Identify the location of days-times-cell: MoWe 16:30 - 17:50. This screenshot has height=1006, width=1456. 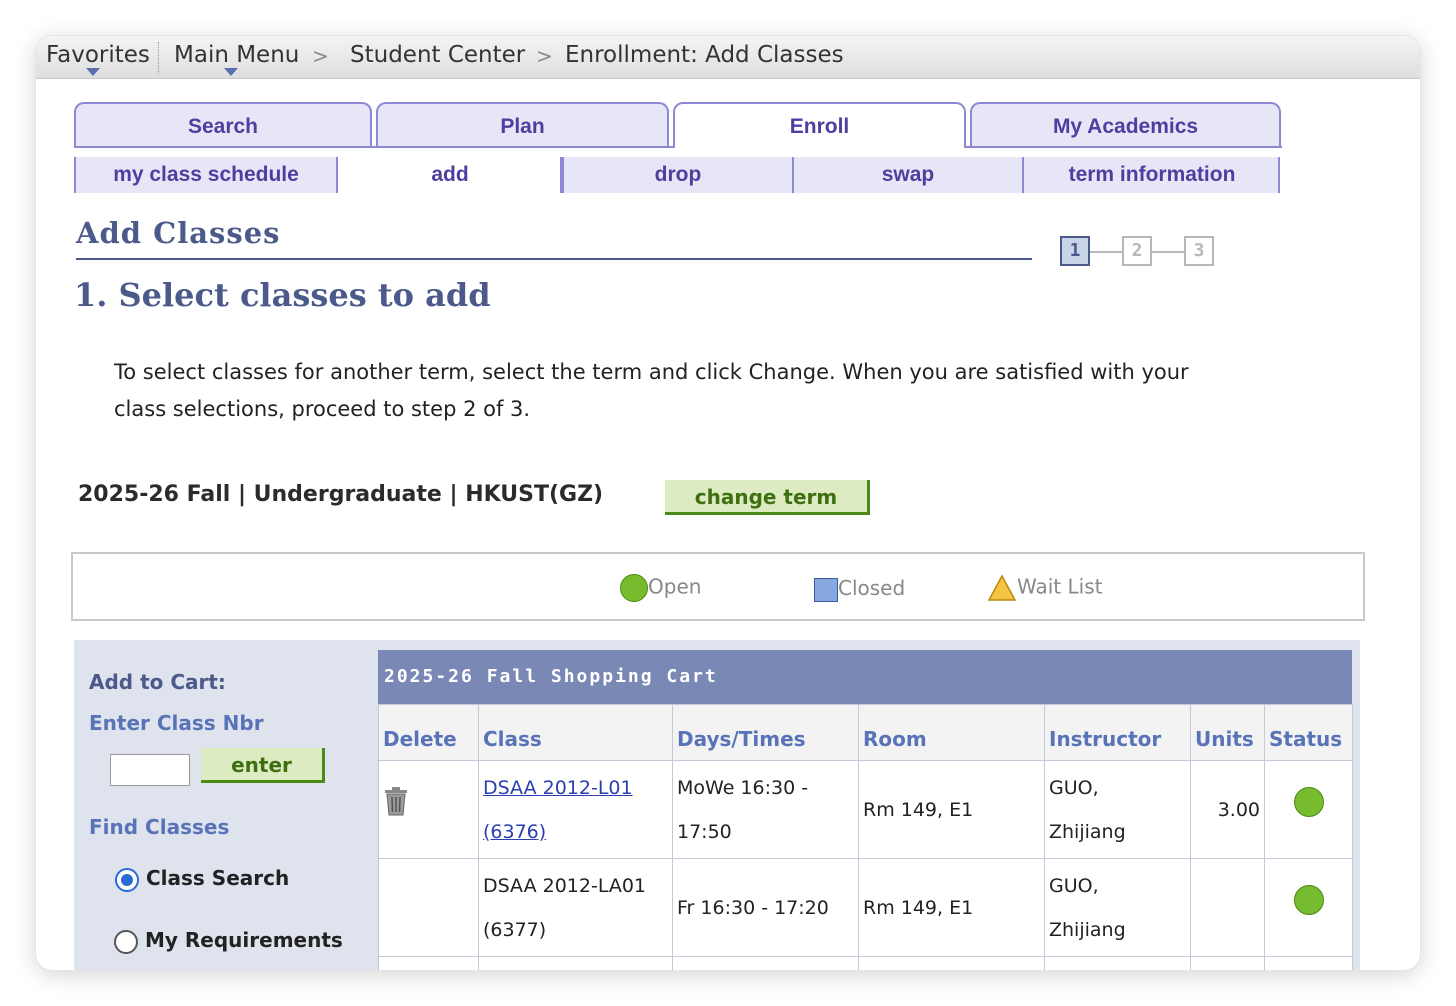
(765, 809).